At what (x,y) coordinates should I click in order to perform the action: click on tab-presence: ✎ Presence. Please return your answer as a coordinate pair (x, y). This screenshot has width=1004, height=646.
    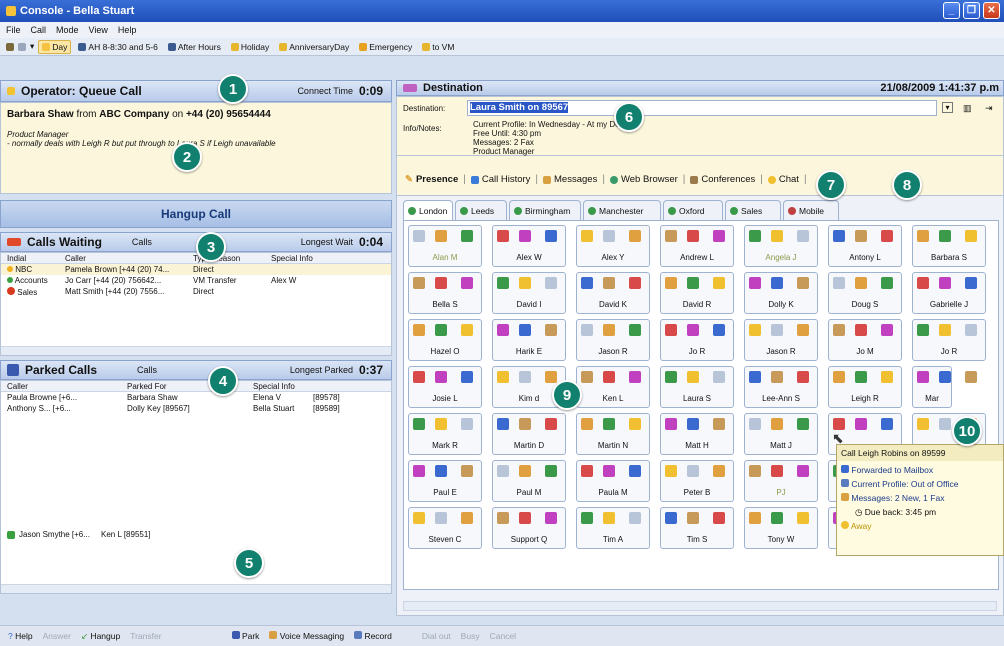
    Looking at the image, I should click on (431, 179).